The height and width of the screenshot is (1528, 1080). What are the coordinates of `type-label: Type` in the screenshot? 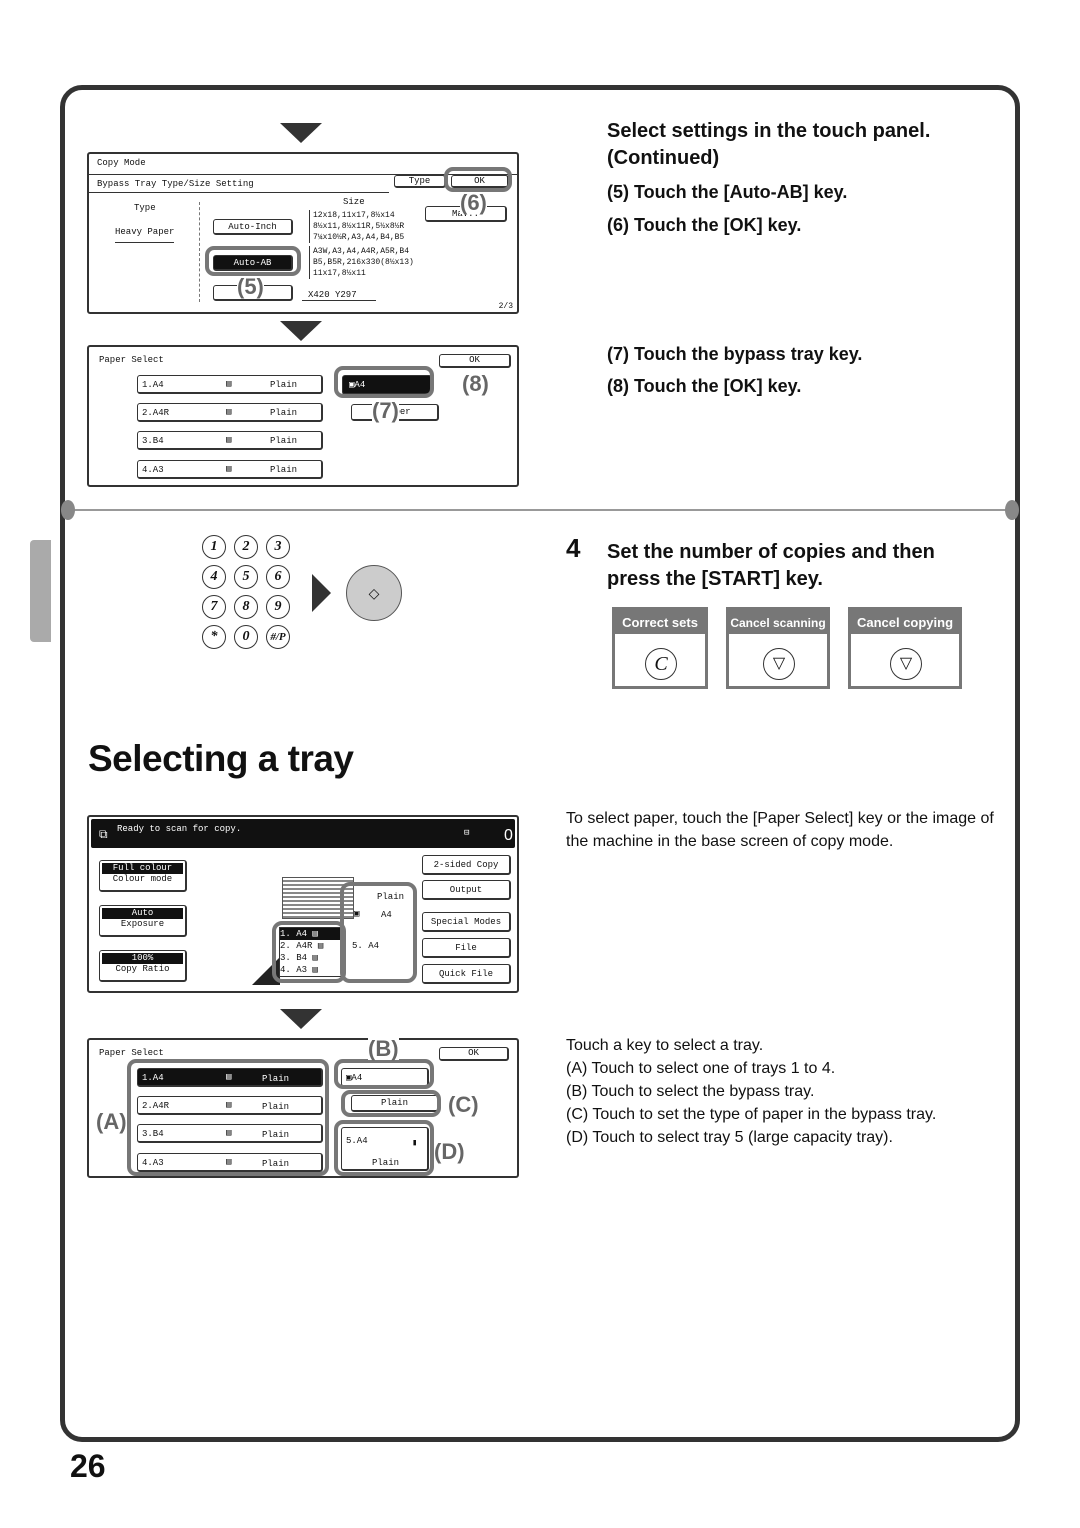 It's located at (145, 208).